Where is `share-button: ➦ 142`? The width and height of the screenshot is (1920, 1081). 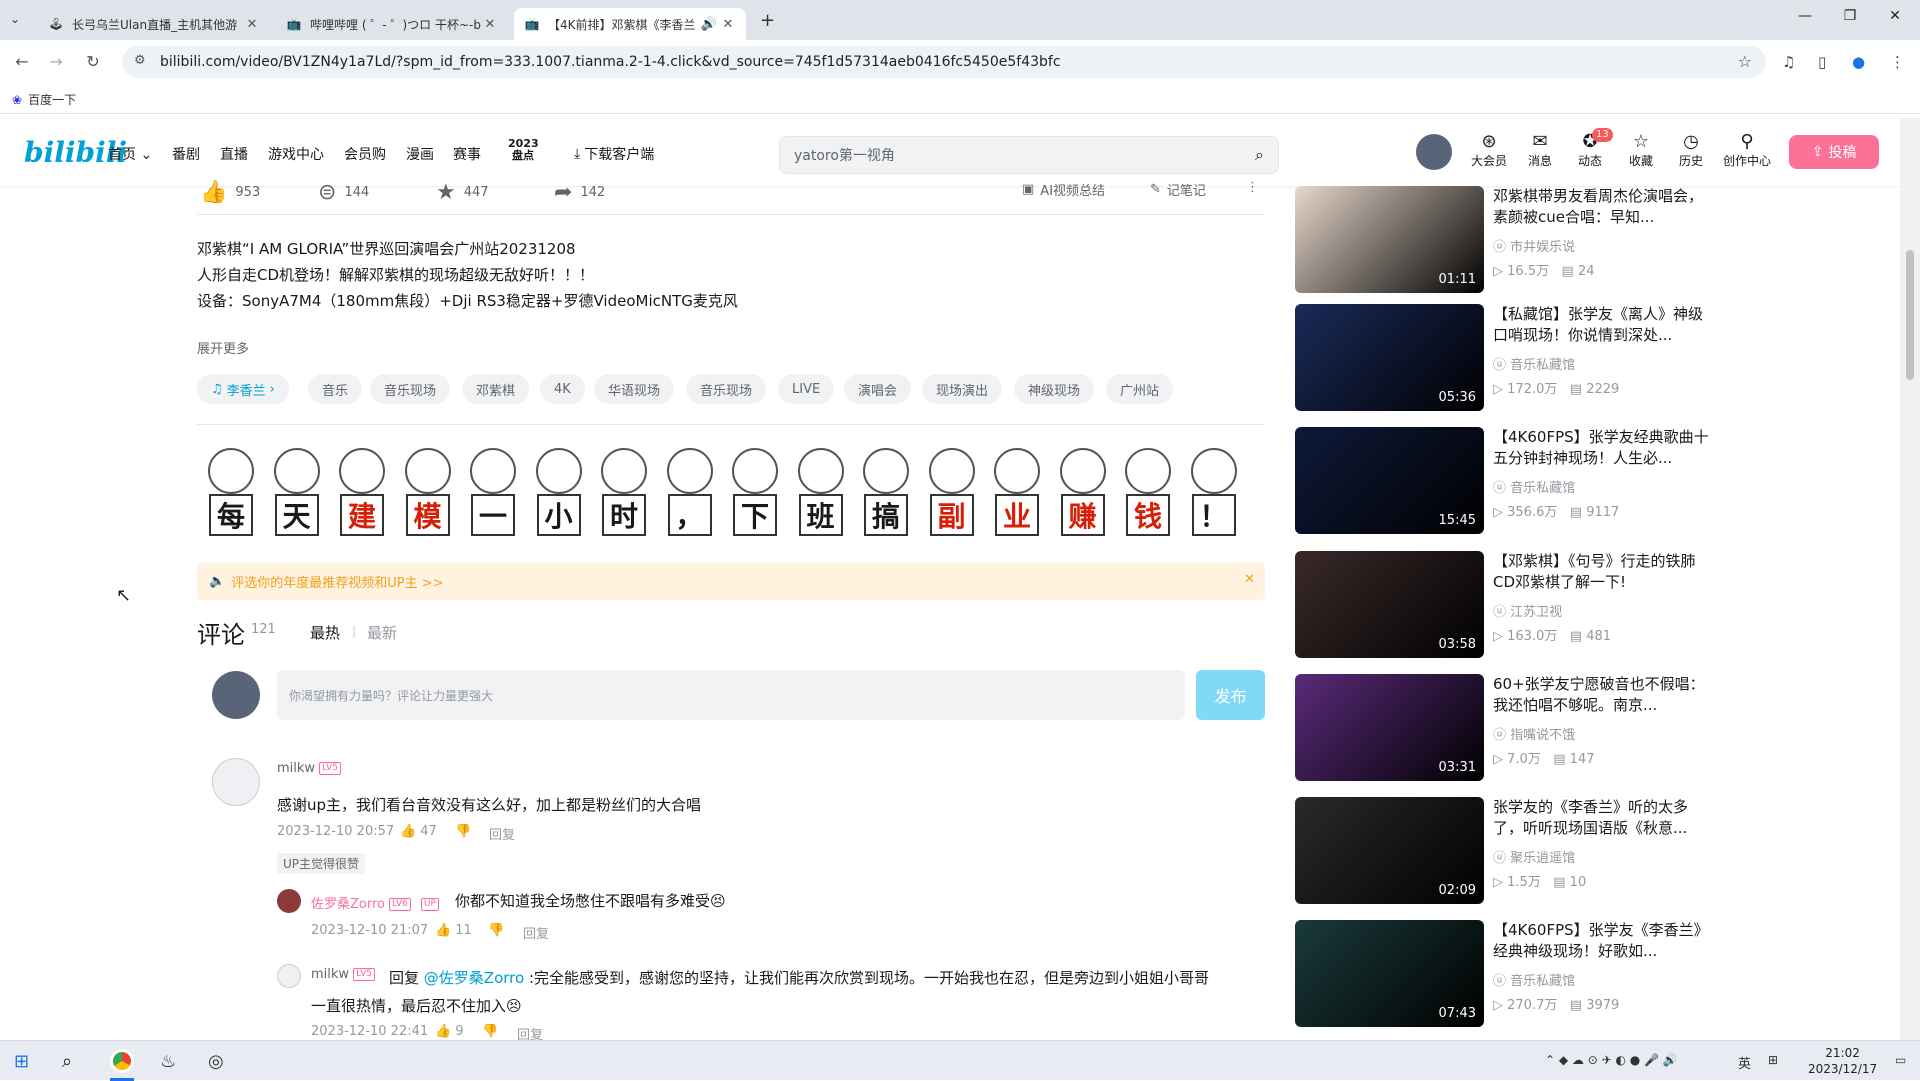 share-button: ➦ 142 is located at coordinates (579, 192).